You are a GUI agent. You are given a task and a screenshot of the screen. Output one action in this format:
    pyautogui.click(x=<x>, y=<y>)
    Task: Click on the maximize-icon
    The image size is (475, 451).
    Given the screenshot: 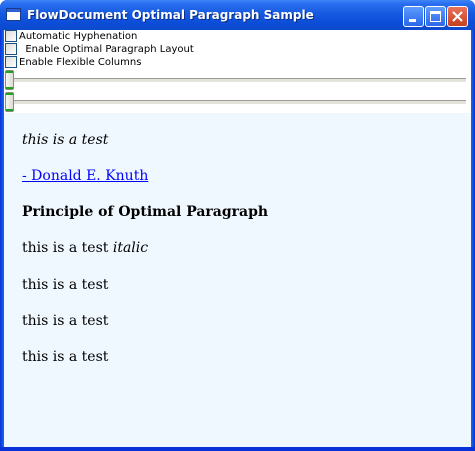 What is the action you would take?
    pyautogui.click(x=435, y=16)
    